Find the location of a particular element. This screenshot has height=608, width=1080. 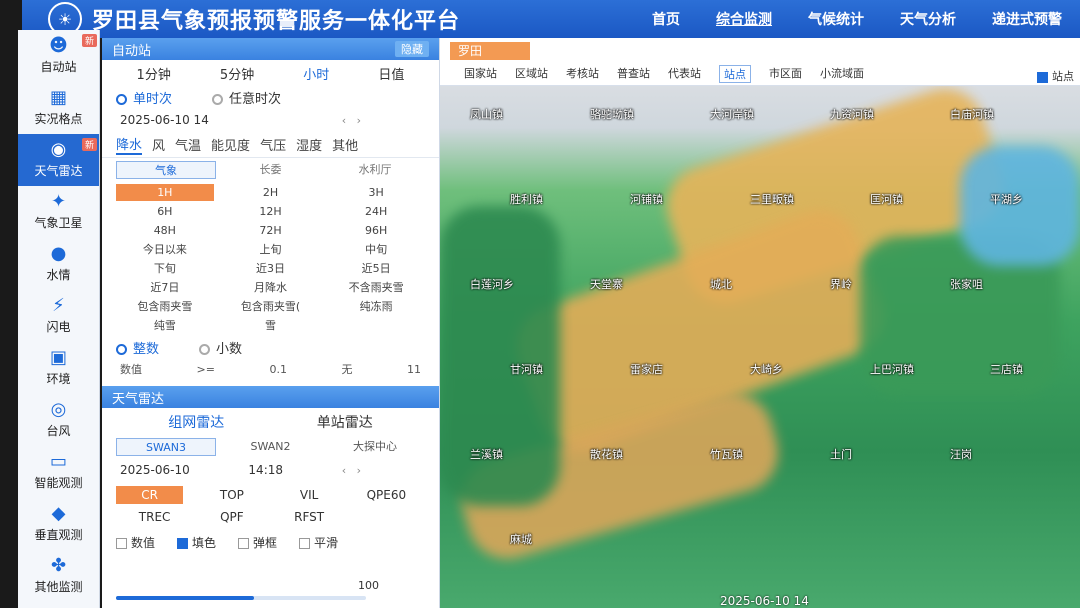

tab-daily: 日值 is located at coordinates (391, 73).